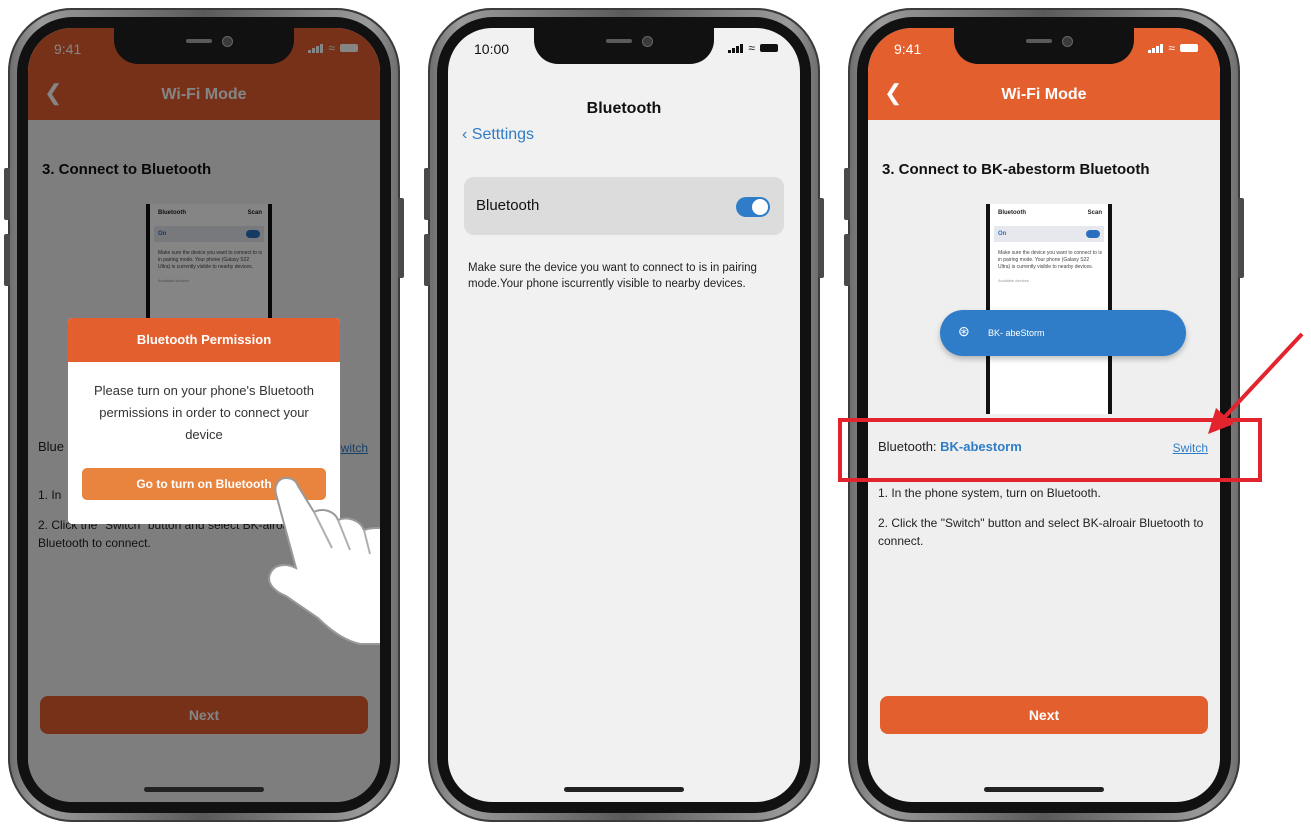  What do you see at coordinates (508, 205) in the screenshot?
I see `bluetooth-toggle-label: Bluetooth` at bounding box center [508, 205].